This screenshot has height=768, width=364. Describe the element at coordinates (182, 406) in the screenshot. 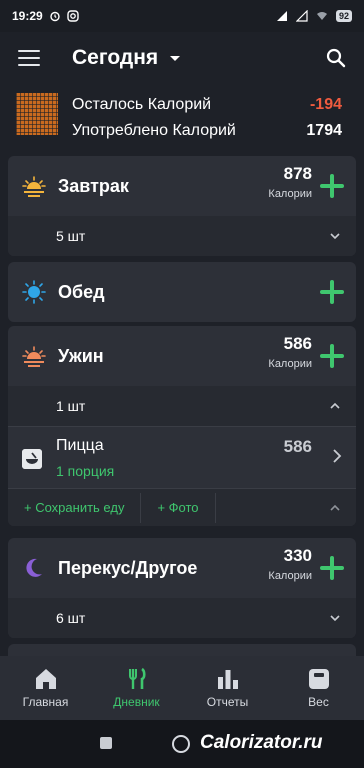

I see `dinner-count-row: 1 шт` at that location.